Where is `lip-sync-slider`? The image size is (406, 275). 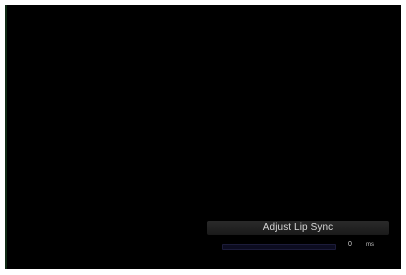 lip-sync-slider is located at coordinates (279, 247).